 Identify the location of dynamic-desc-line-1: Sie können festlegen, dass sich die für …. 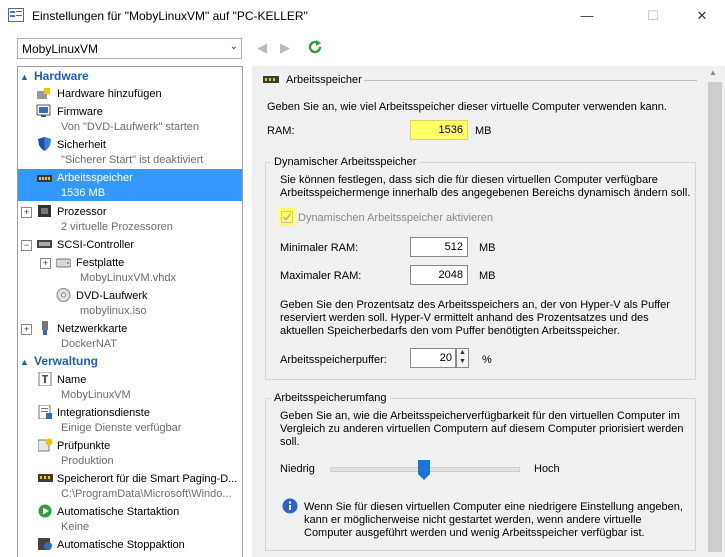
(469, 180).